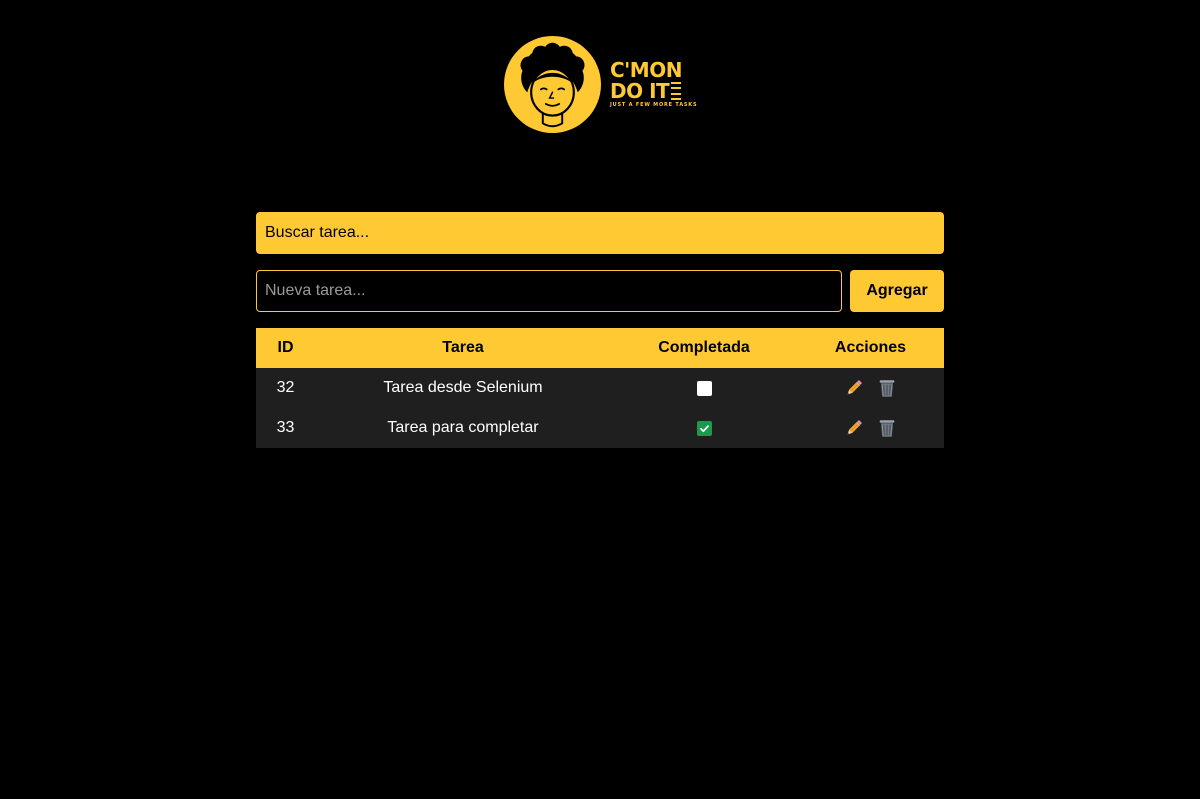  I want to click on header-completed: Completada, so click(704, 347).